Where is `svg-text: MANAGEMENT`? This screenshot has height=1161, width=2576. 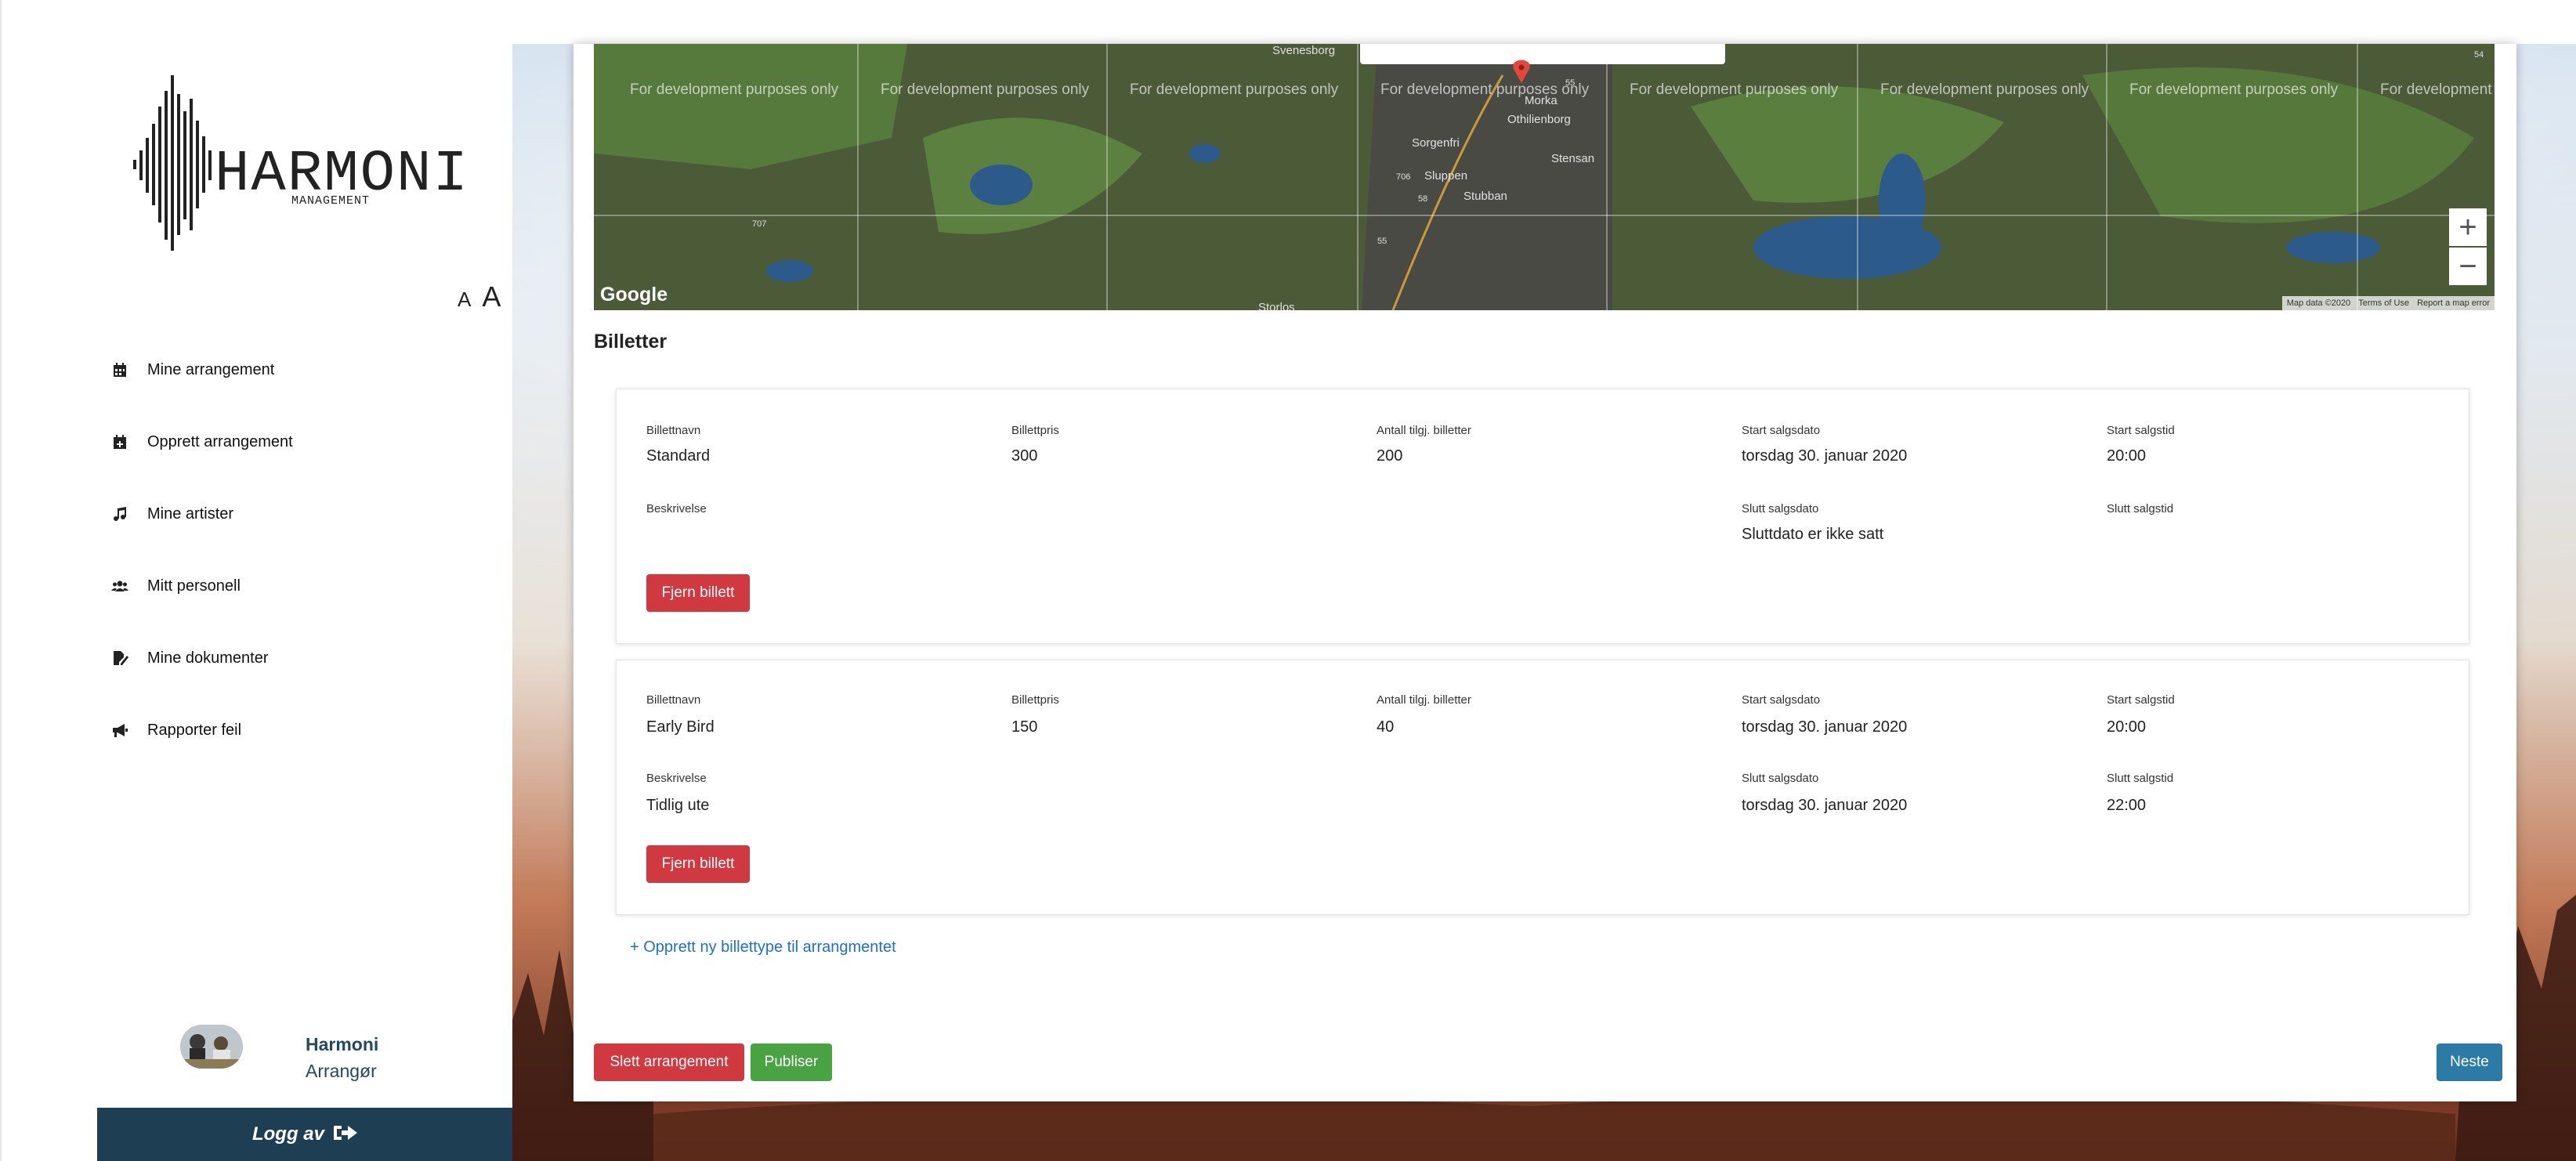 svg-text: MANAGEMENT is located at coordinates (331, 201).